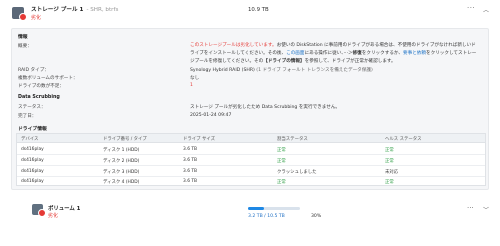  What do you see at coordinates (41, 86) in the screenshot?
I see `missing-drives-label: ドライブの数が不足：` at bounding box center [41, 86].